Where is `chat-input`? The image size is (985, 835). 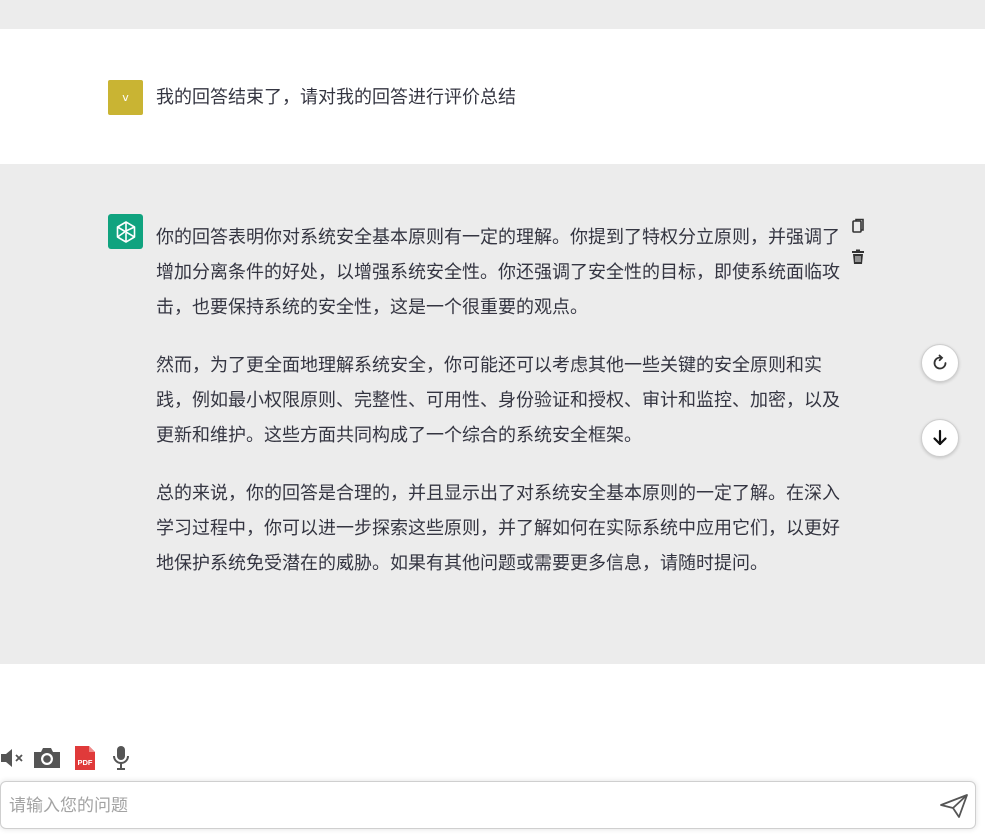
chat-input is located at coordinates (459, 806).